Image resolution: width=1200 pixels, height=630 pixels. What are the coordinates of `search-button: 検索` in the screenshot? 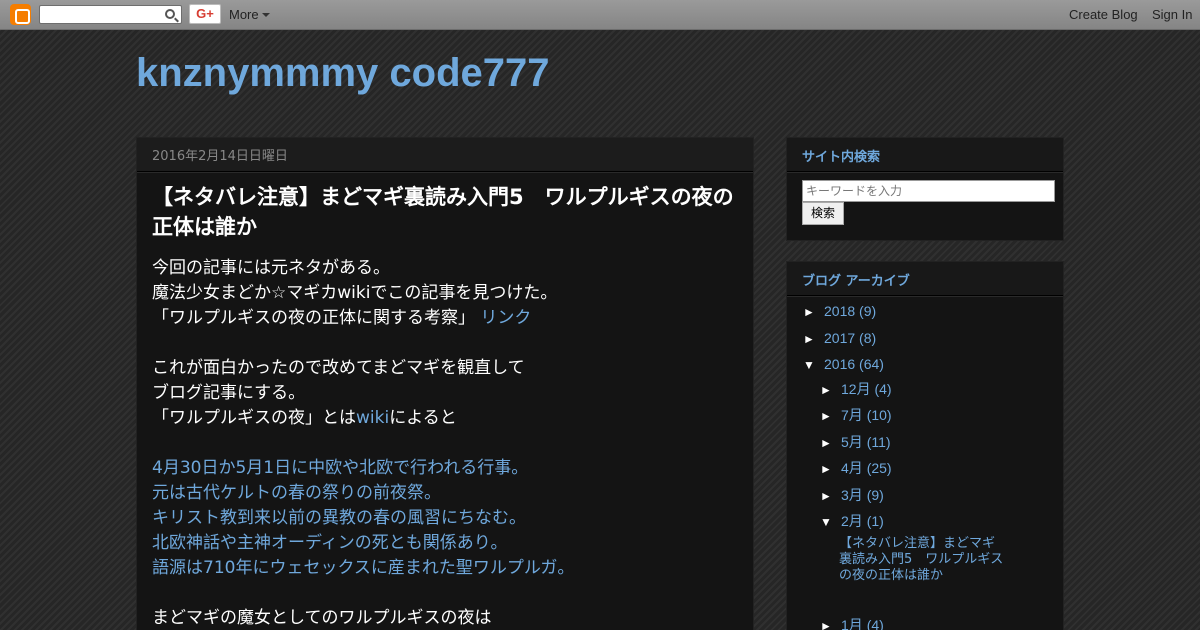 It's located at (823, 213).